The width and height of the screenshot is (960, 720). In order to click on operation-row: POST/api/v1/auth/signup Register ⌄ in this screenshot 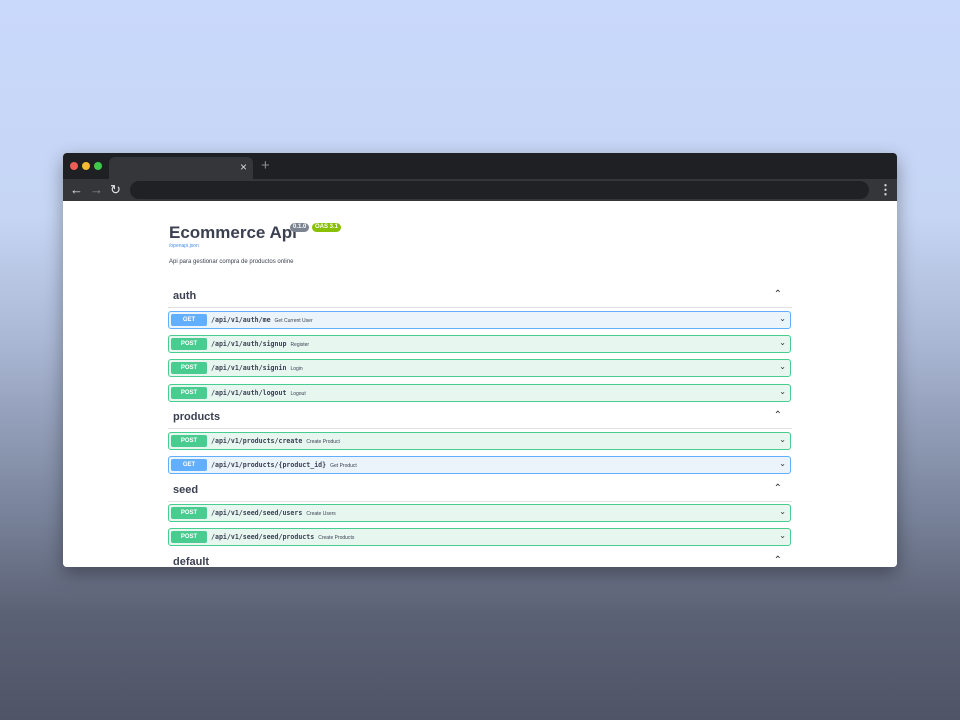, I will do `click(479, 344)`.